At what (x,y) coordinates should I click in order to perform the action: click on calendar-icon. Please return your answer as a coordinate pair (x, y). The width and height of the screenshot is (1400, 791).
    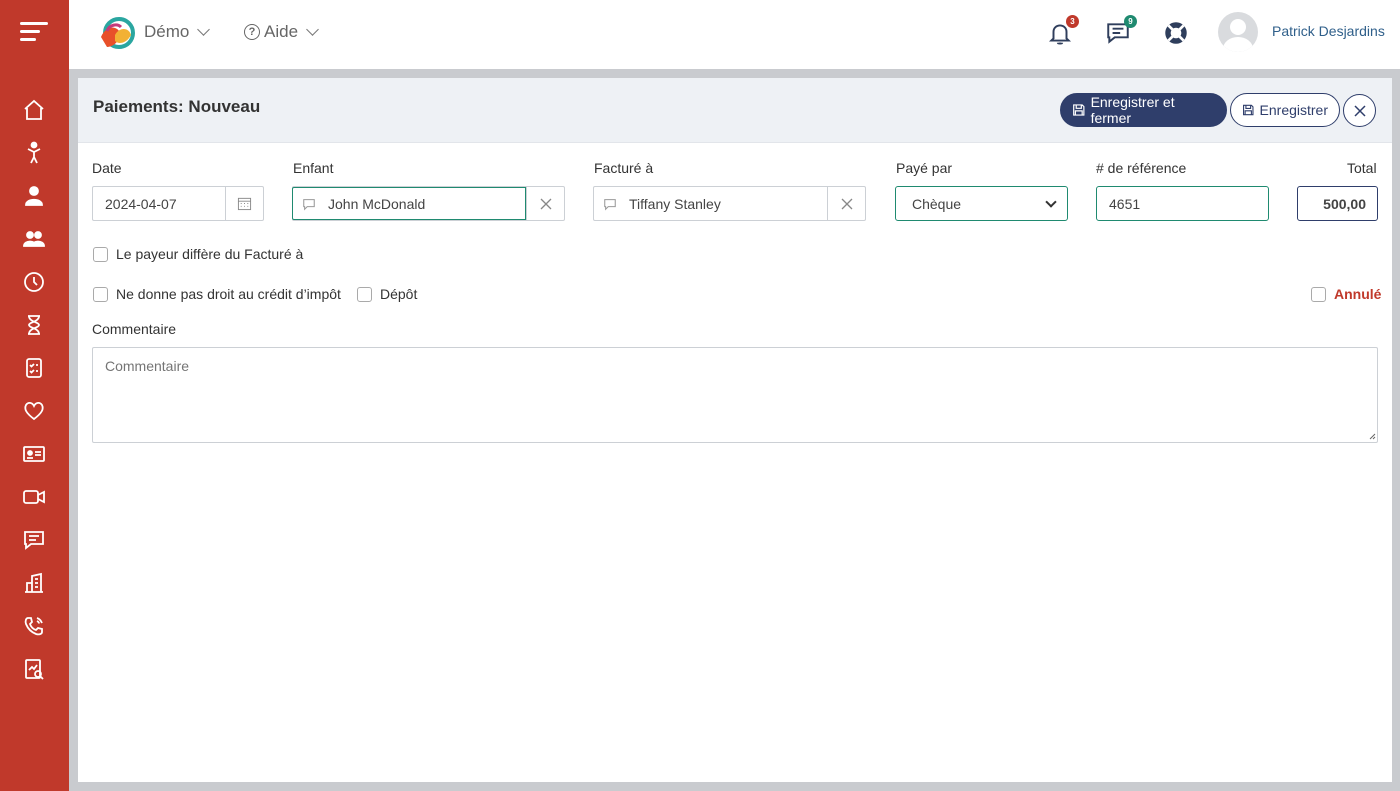
    Looking at the image, I should click on (244, 204).